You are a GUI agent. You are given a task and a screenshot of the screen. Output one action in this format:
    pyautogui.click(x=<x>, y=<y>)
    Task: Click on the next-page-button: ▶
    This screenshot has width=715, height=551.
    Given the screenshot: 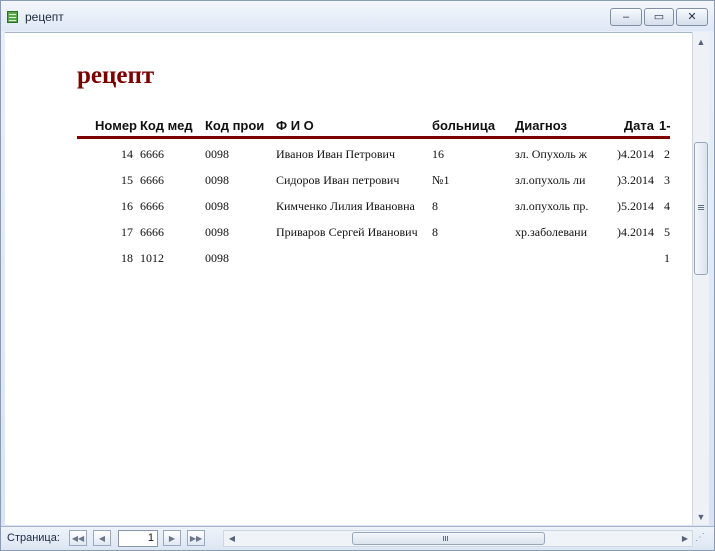 What is the action you would take?
    pyautogui.click(x=172, y=538)
    